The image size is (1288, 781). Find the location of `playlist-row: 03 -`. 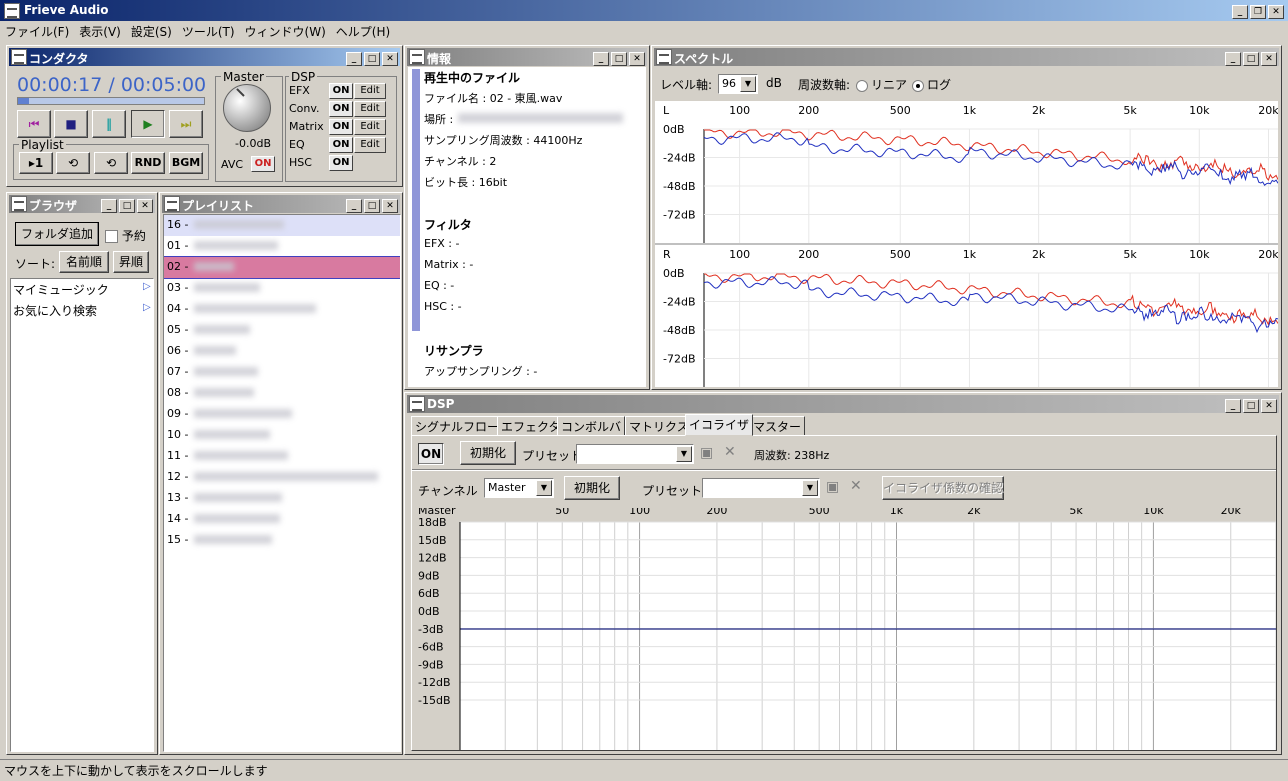

playlist-row: 03 - is located at coordinates (282, 288).